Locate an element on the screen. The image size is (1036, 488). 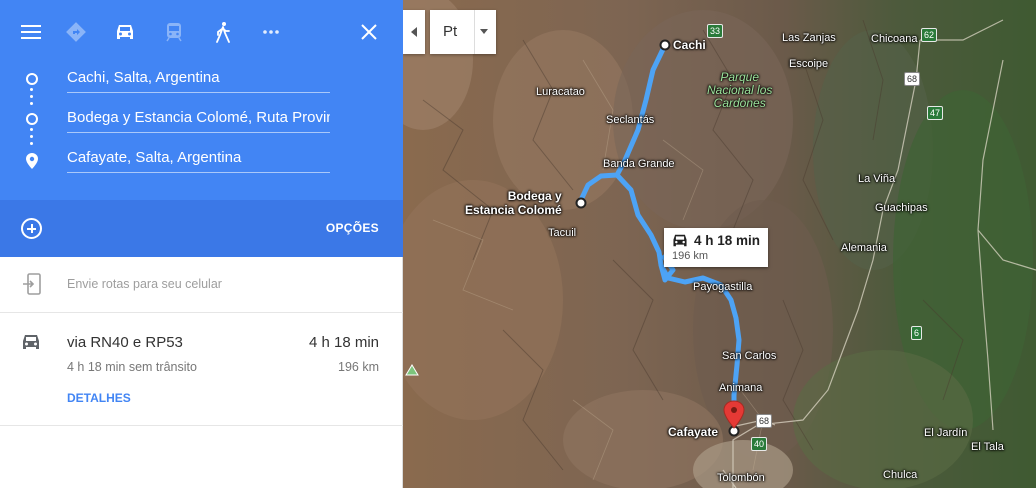
send-to-phone-row: Envie rotas para seu celular is located at coordinates (201, 285).